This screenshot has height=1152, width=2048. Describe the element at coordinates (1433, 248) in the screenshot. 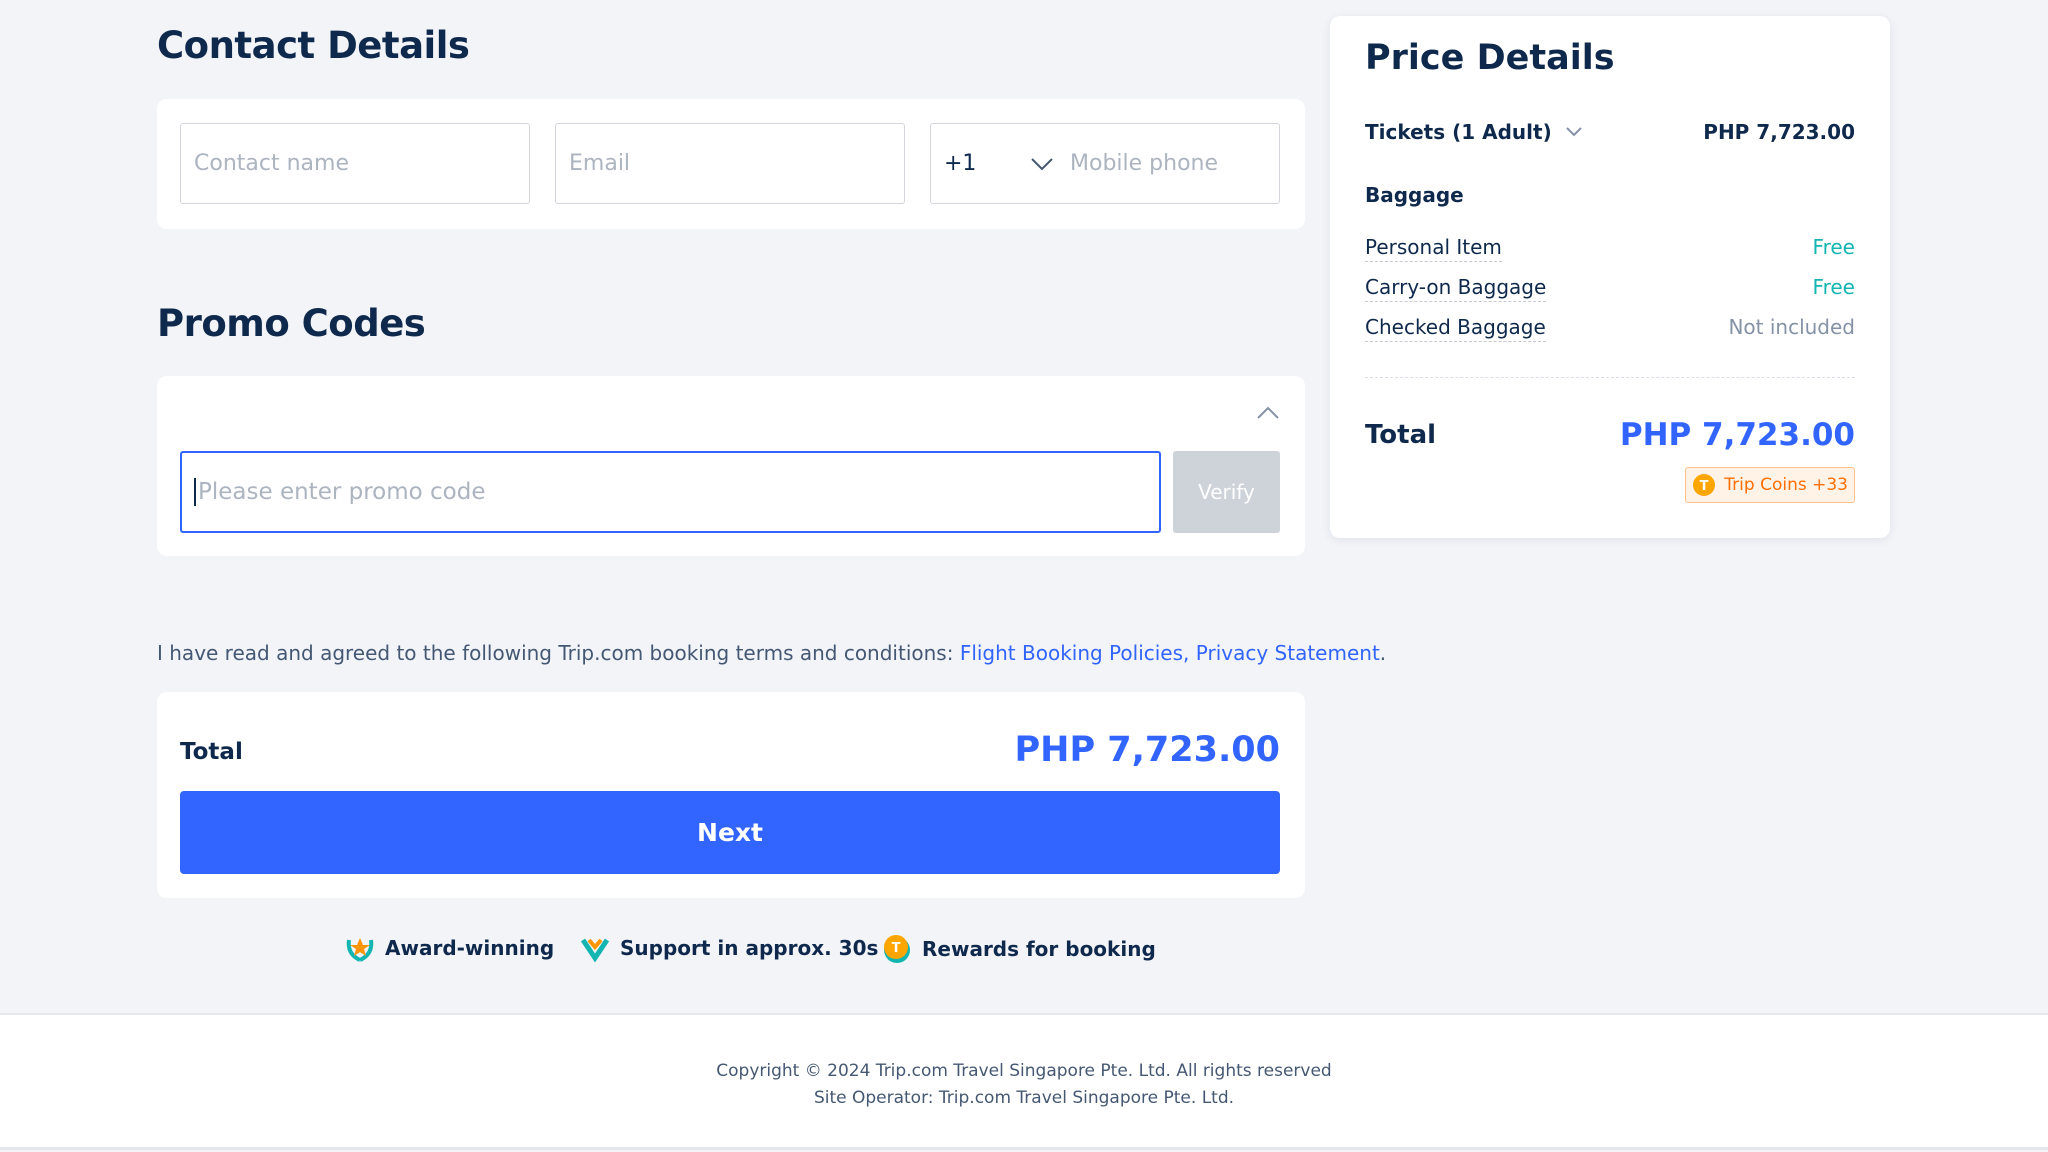

I see `baggage-label: Personal Item` at that location.